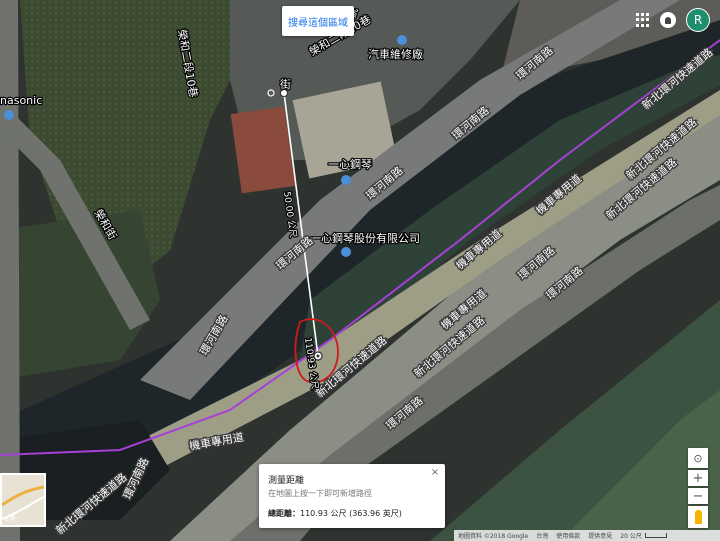 The image size is (720, 541). What do you see at coordinates (23, 500) in the screenshot?
I see `layer-toggle-minimap: 衛星` at bounding box center [23, 500].